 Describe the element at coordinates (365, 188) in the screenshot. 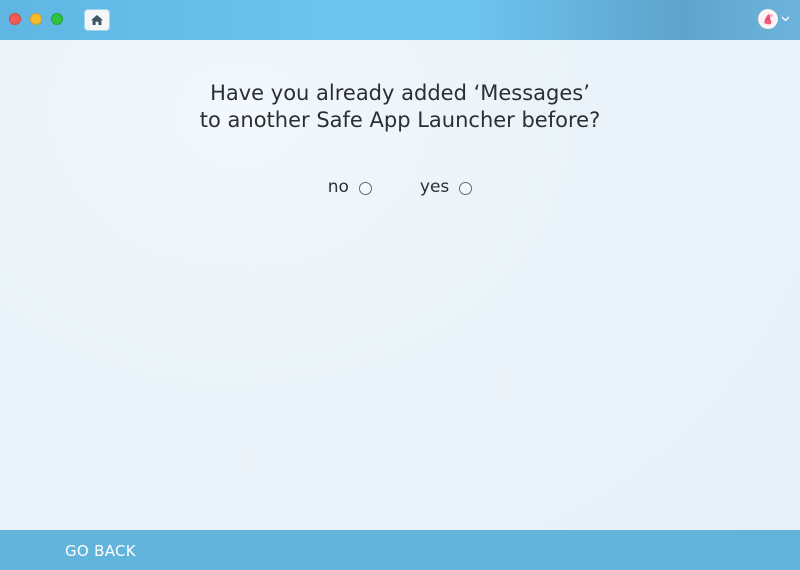

I see `option-no-radio` at that location.